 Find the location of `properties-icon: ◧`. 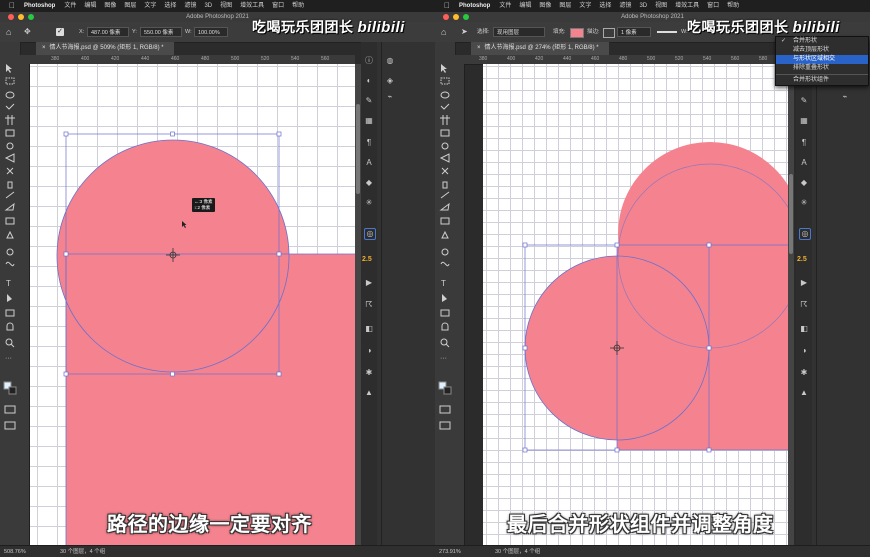

properties-icon: ◧ is located at coordinates (804, 329).